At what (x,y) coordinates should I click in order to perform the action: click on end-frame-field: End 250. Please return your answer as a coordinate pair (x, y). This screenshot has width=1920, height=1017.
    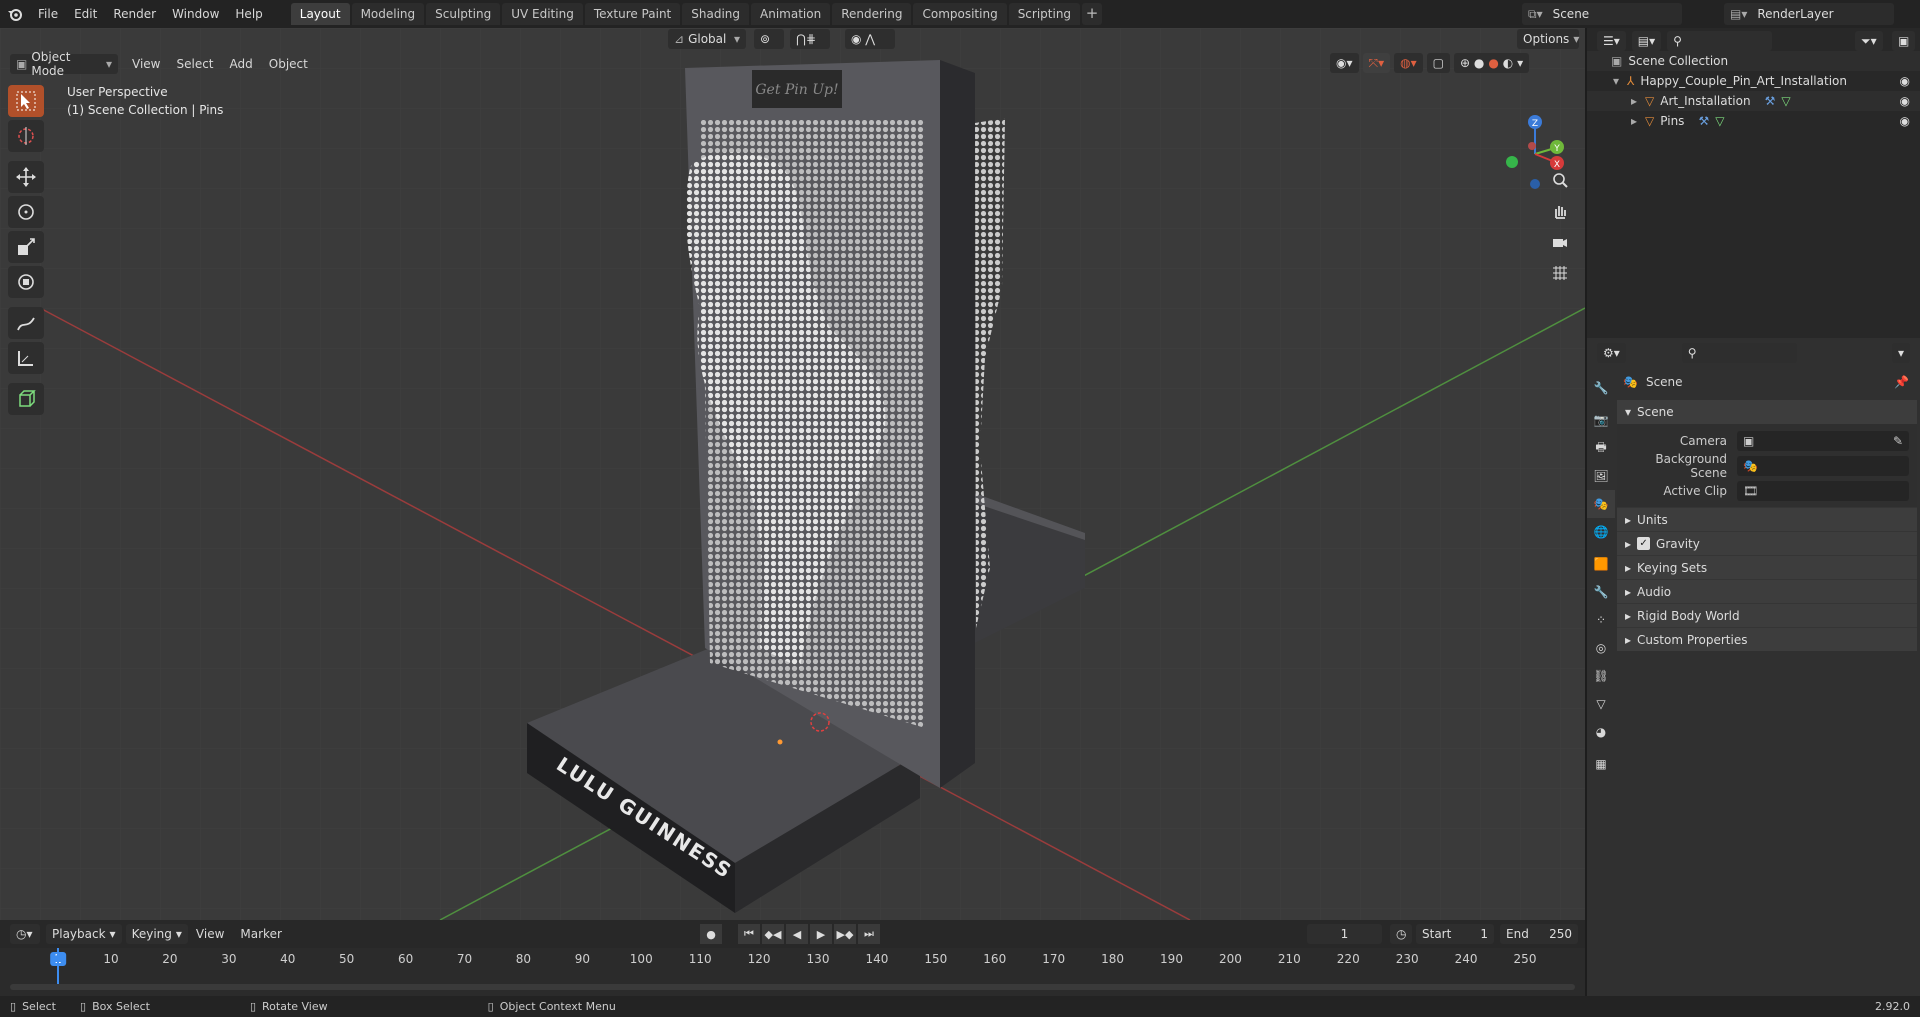
    Looking at the image, I should click on (1539, 934).